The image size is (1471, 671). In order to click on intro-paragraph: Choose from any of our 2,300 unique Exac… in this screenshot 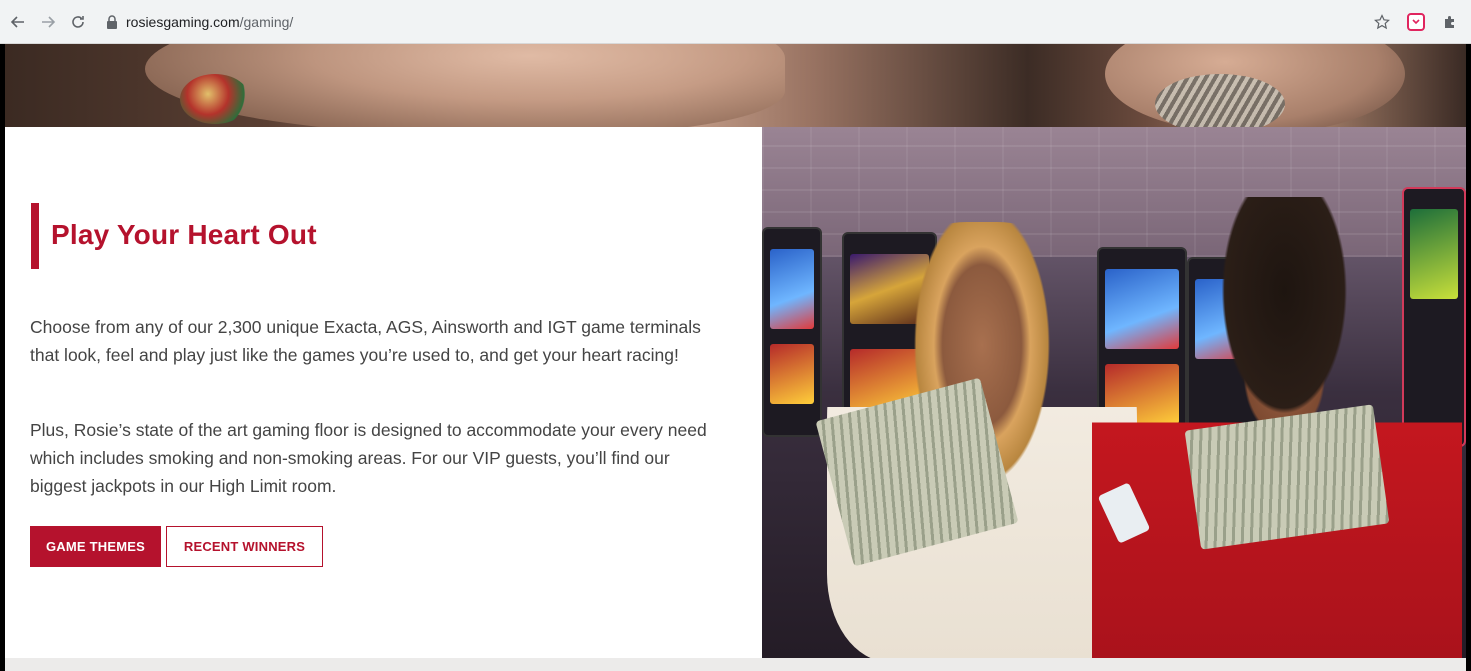, I will do `click(365, 341)`.